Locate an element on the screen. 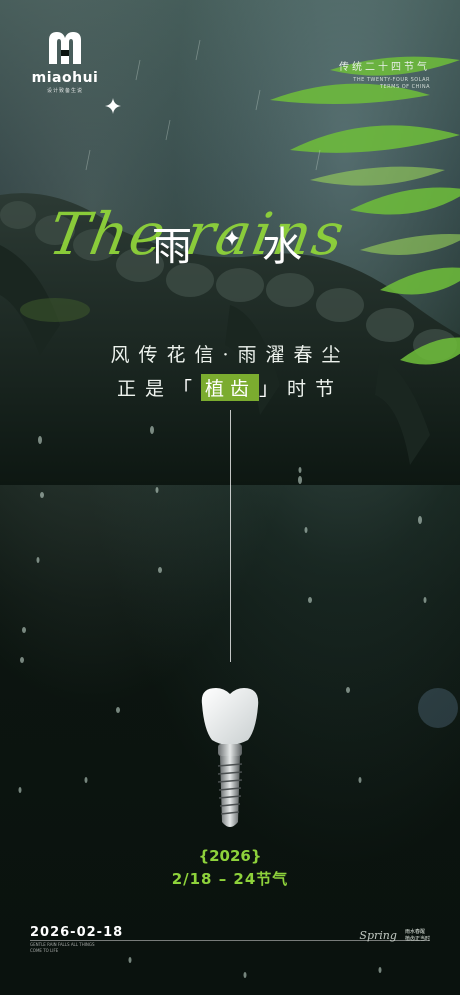 Image resolution: width=460 pixels, height=995 pixels. verse-bracket-close: 」 is located at coordinates (273, 389).